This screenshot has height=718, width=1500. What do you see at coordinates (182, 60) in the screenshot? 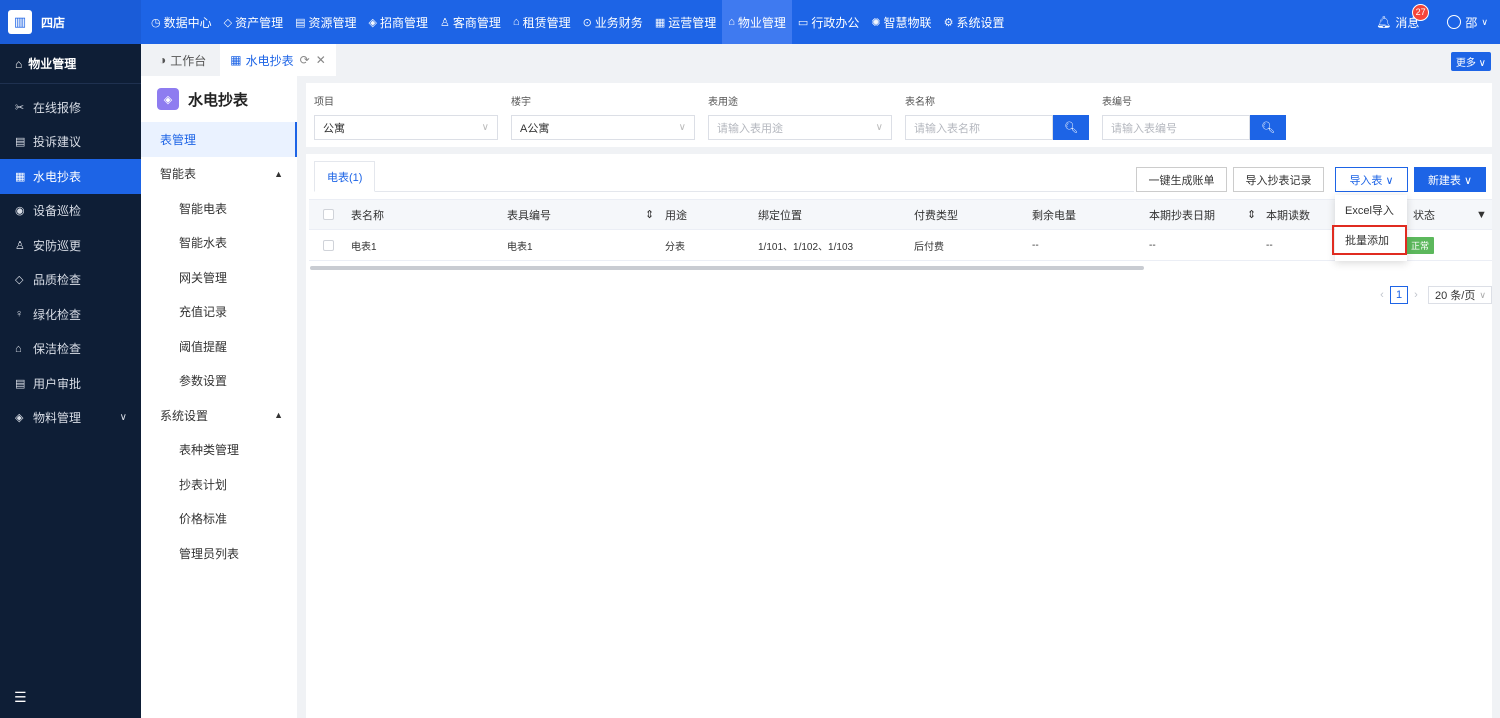
I see `tab-workbench: ◑ 工作台` at bounding box center [182, 60].